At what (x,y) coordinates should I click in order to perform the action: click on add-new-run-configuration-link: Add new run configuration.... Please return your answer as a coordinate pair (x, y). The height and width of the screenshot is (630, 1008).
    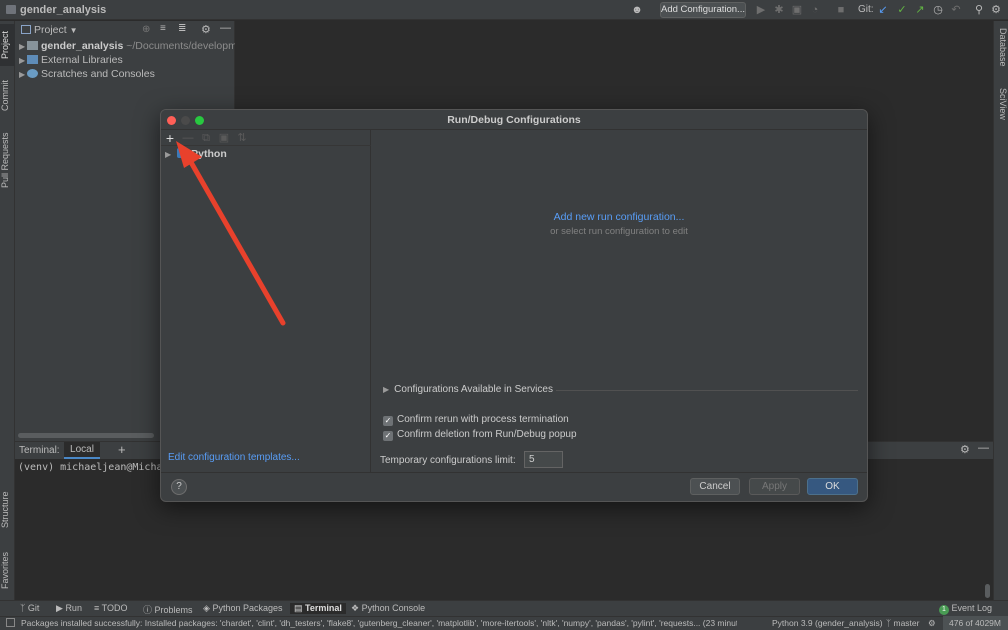
    Looking at the image, I should click on (619, 217).